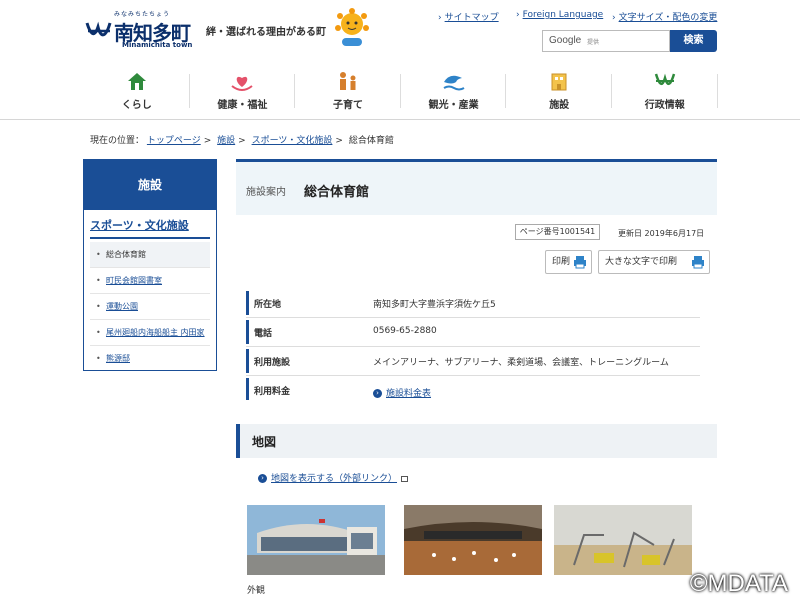 The image size is (800, 600). What do you see at coordinates (665, 91) in the screenshot?
I see `nav-item-administration: 行政情報` at bounding box center [665, 91].